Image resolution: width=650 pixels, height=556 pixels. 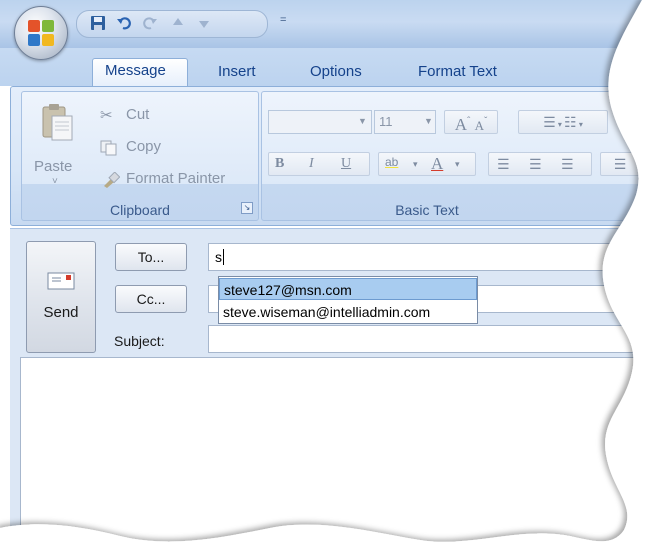 I want to click on indent-icon: ⇤, so click(x=636, y=122).